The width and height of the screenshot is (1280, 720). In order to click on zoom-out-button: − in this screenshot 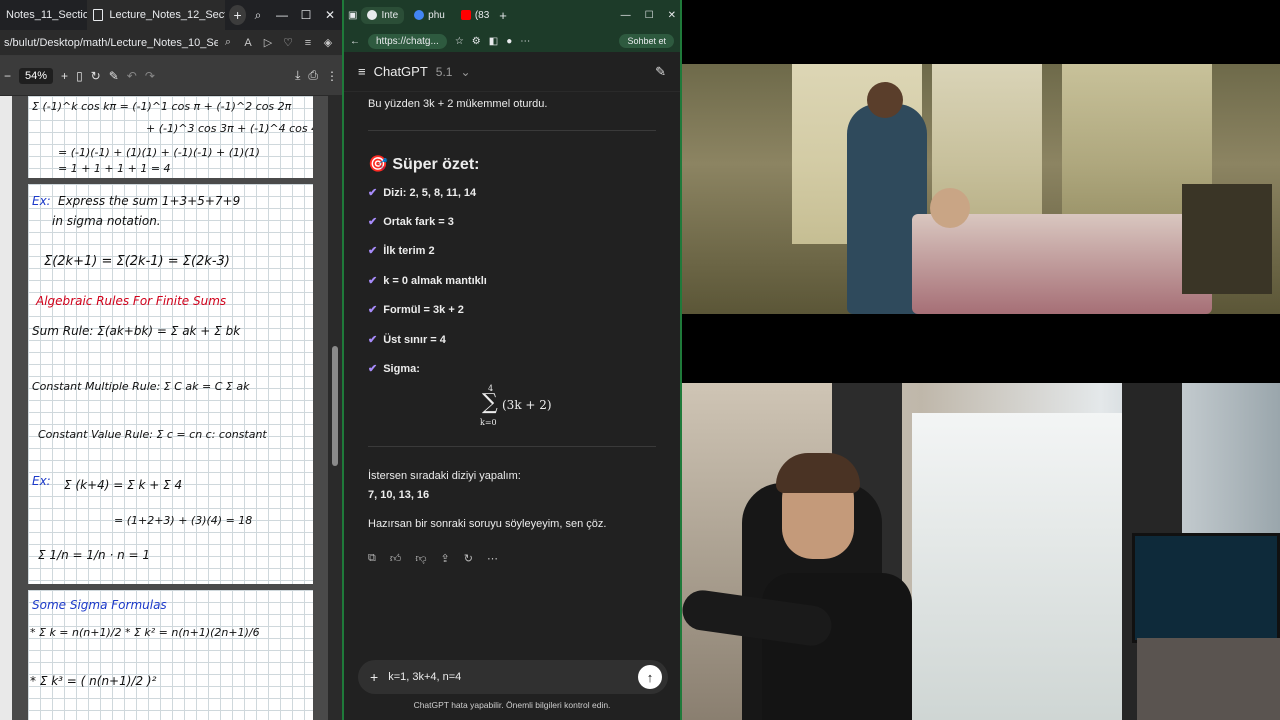, I will do `click(7, 76)`.